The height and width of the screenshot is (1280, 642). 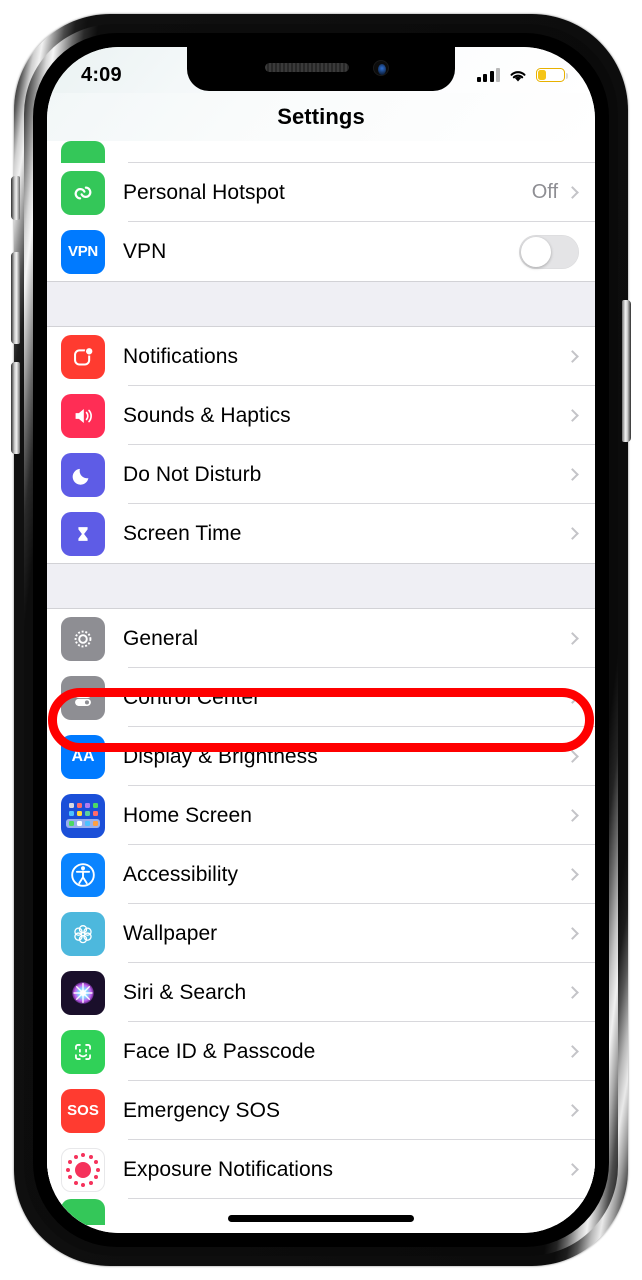 I want to click on wallpaper-icon, so click(x=83, y=933).